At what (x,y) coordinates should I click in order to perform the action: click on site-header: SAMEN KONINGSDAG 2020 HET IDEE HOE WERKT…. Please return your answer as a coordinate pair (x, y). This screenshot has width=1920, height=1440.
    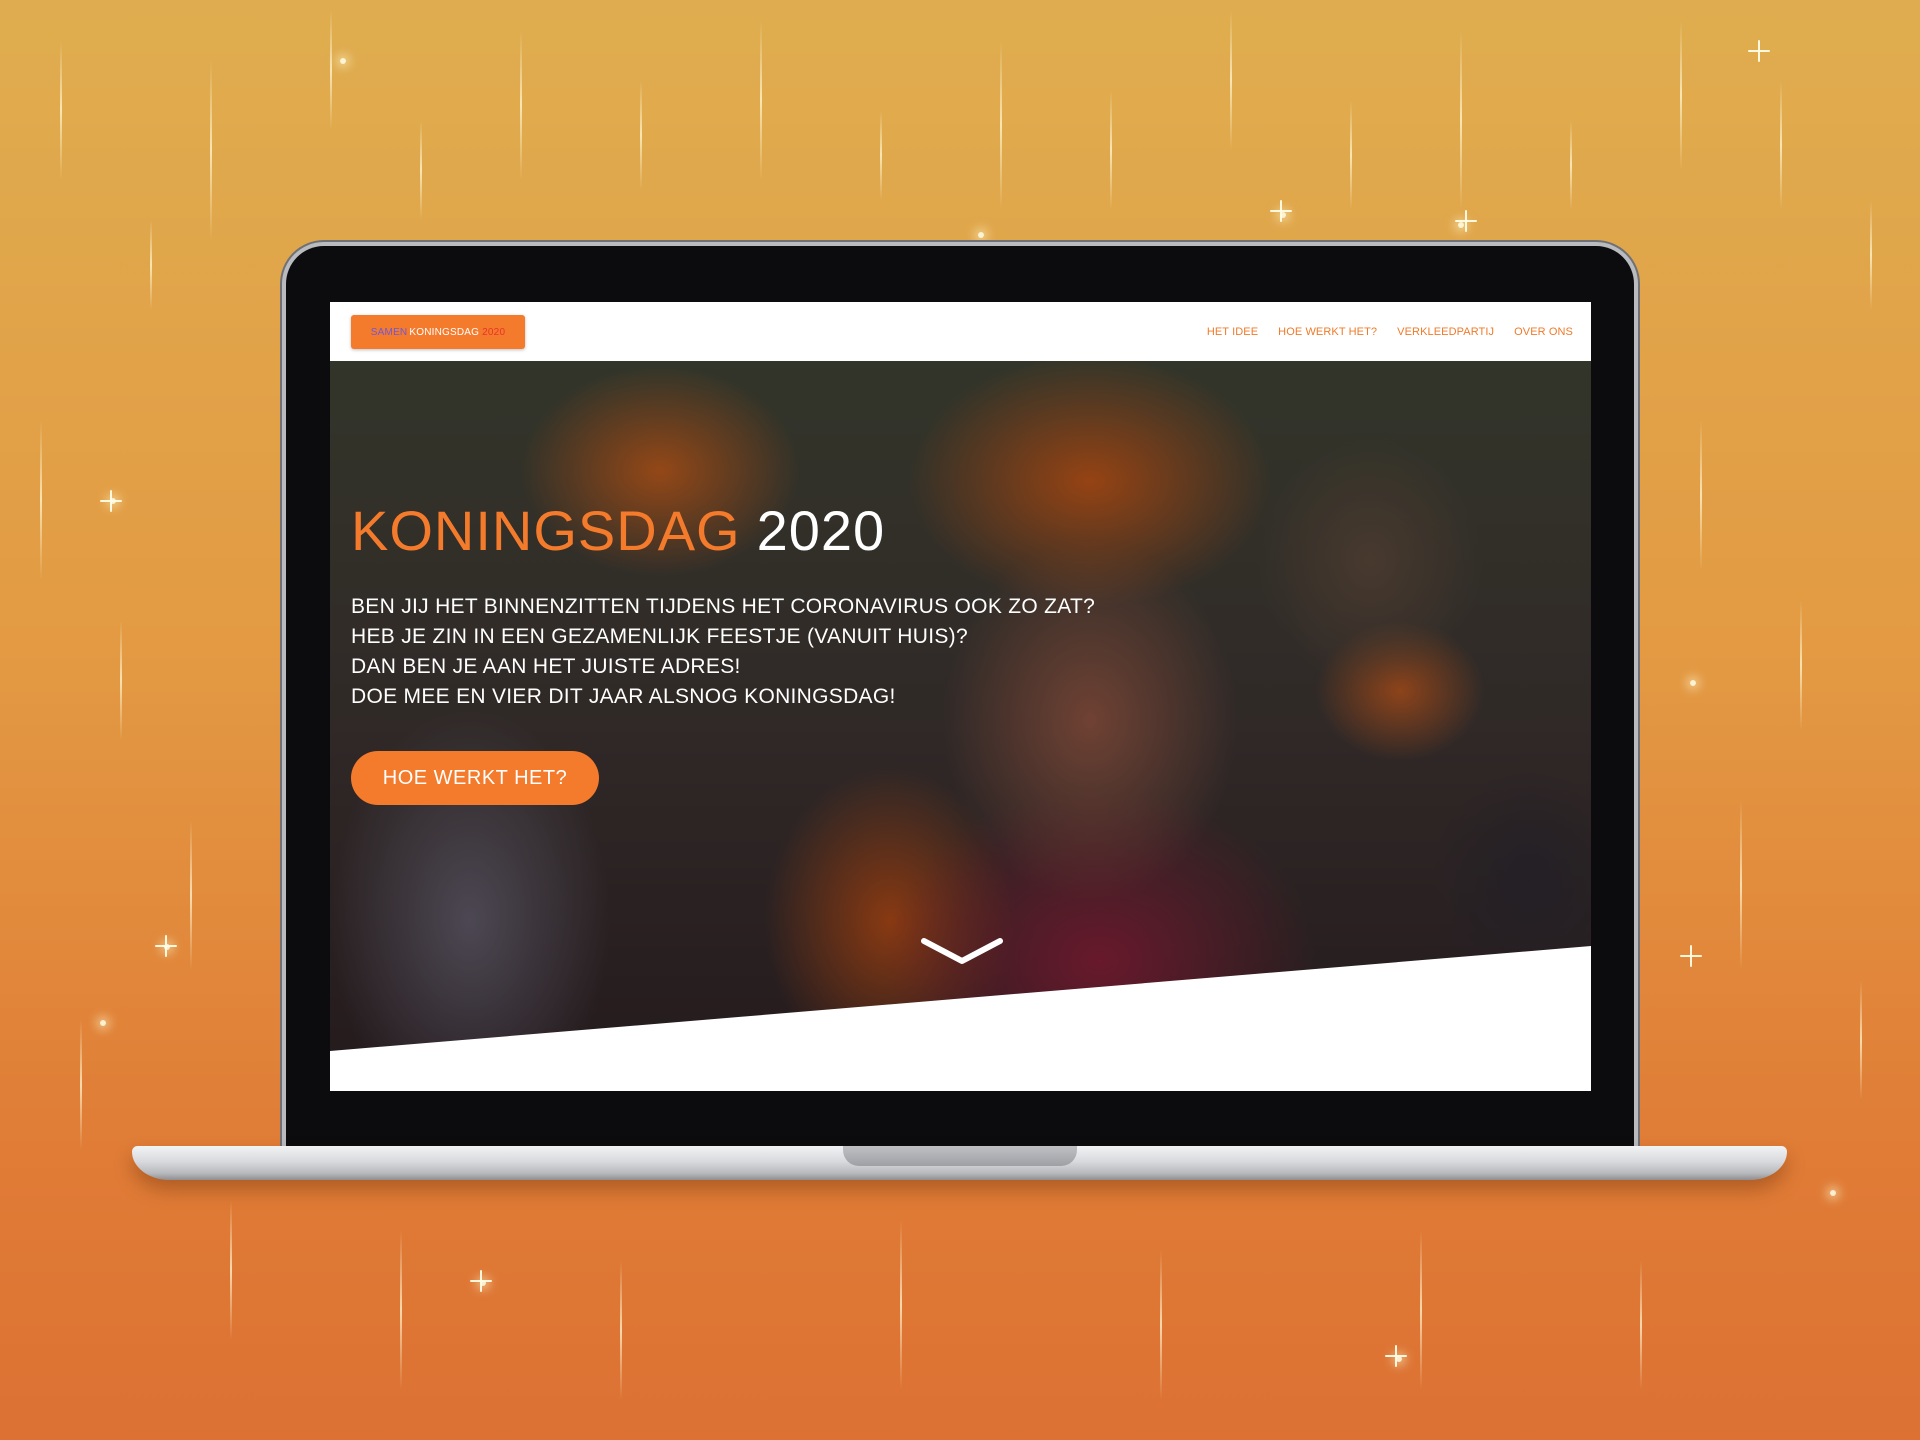
    Looking at the image, I should click on (960, 331).